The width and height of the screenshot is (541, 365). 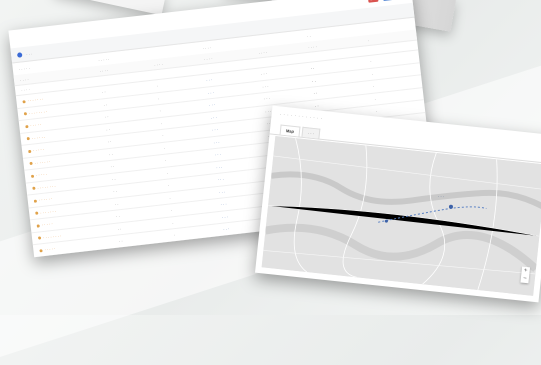 I want to click on badge-red: ■ ■, so click(x=373, y=1).